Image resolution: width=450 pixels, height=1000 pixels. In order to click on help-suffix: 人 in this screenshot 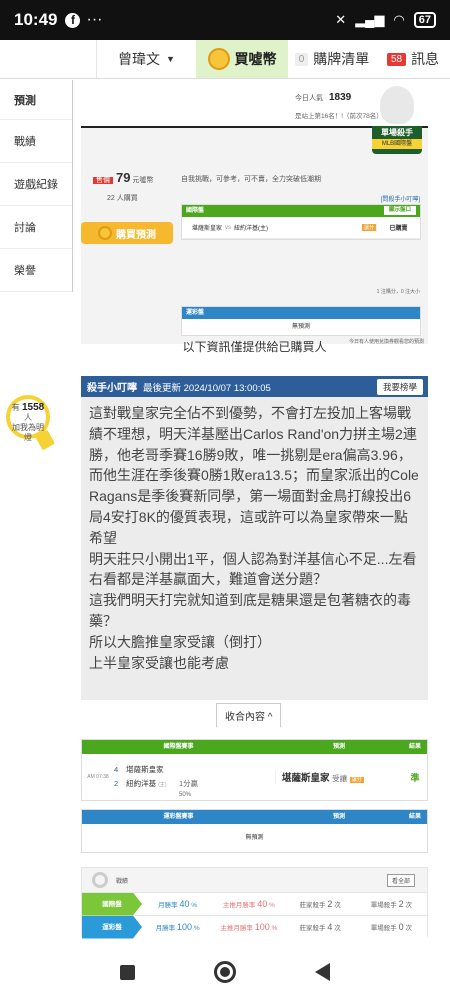, I will do `click(28, 417)`.